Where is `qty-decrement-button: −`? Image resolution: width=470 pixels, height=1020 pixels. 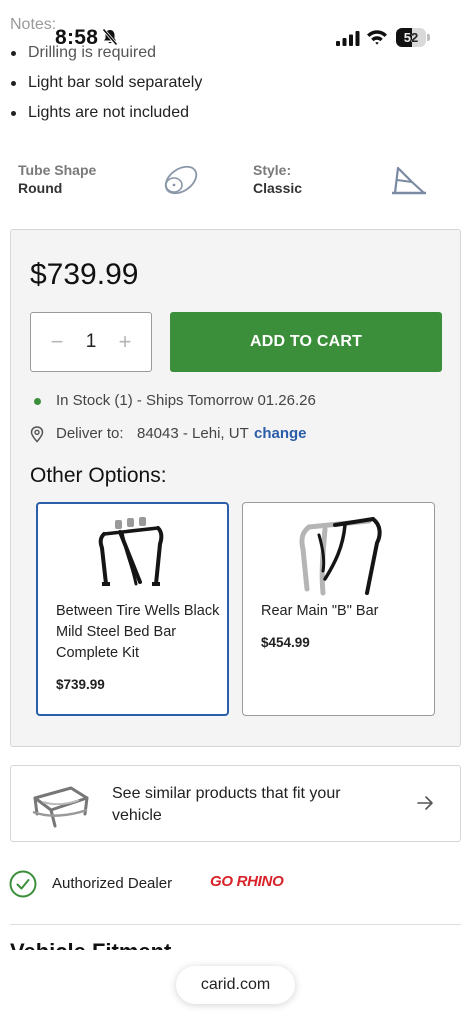
qty-decrement-button: − is located at coordinates (57, 342).